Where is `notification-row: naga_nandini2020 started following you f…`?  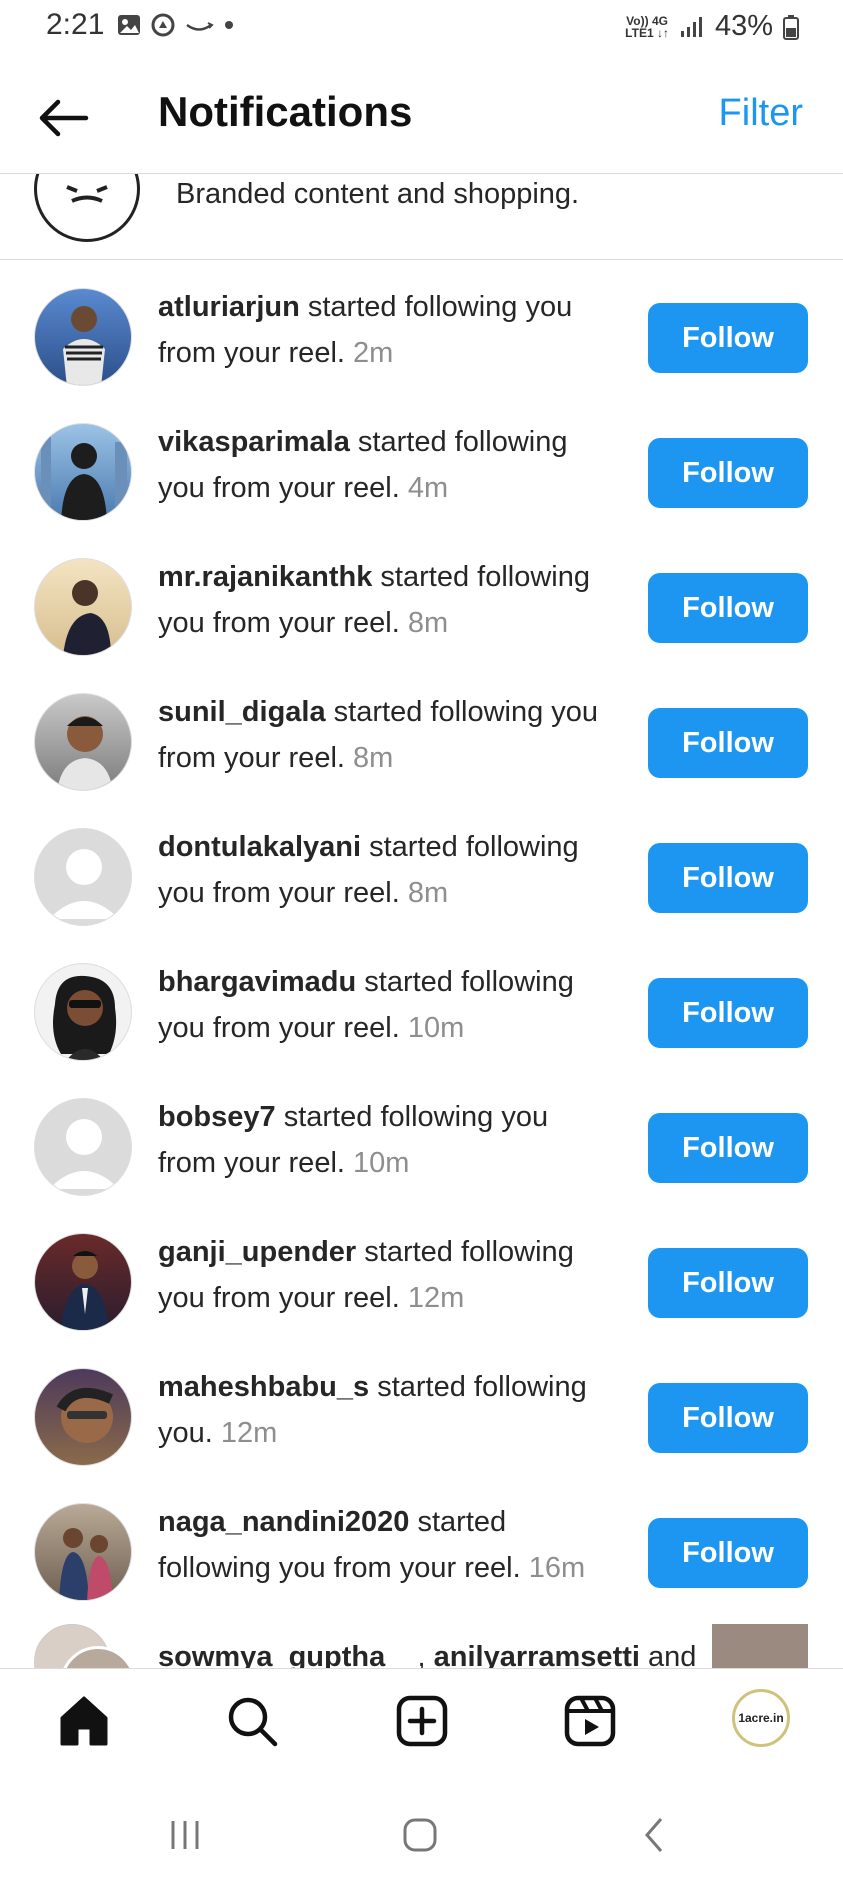 notification-row: naga_nandini2020 started following you f… is located at coordinates (421, 1556).